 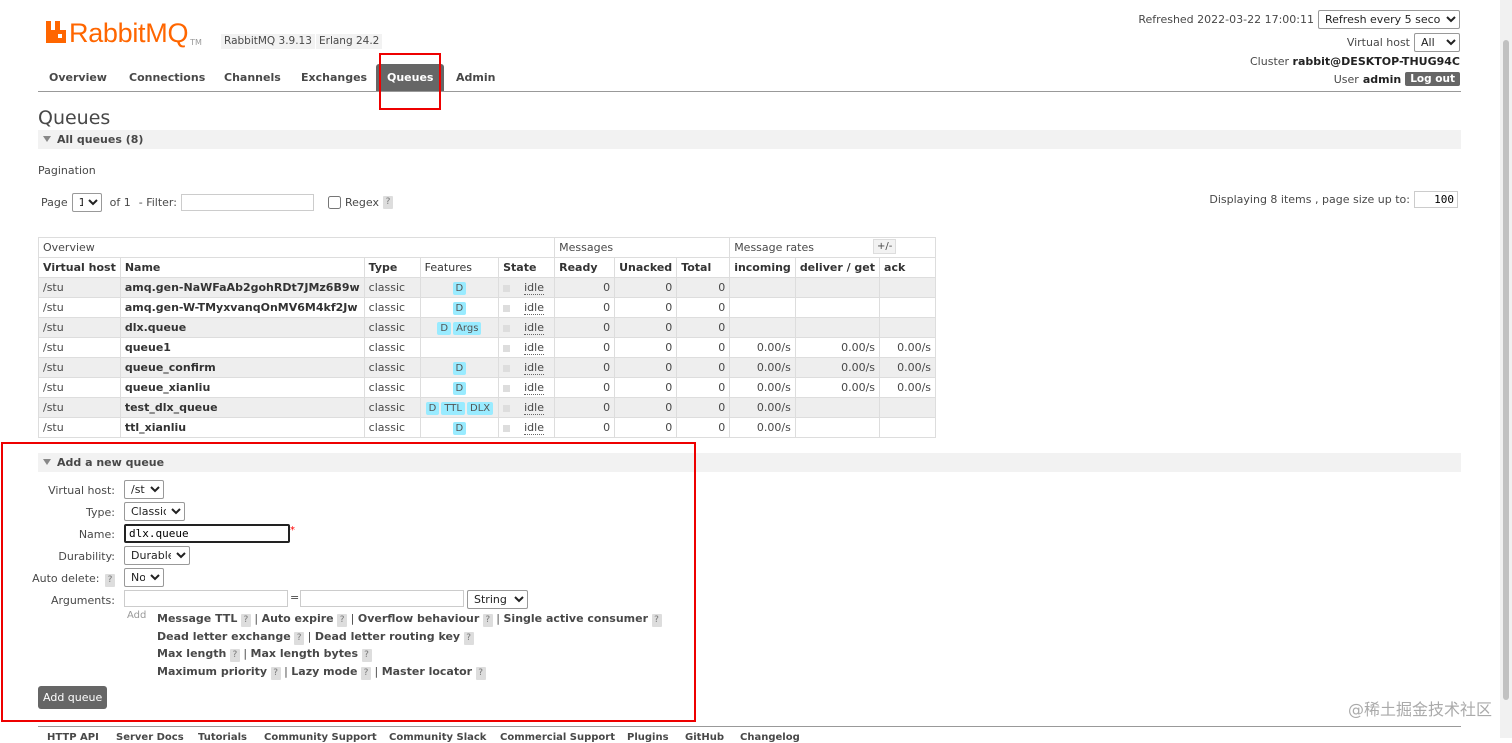 What do you see at coordinates (144, 489) in the screenshot?
I see `vhost-field-select: /stu` at bounding box center [144, 489].